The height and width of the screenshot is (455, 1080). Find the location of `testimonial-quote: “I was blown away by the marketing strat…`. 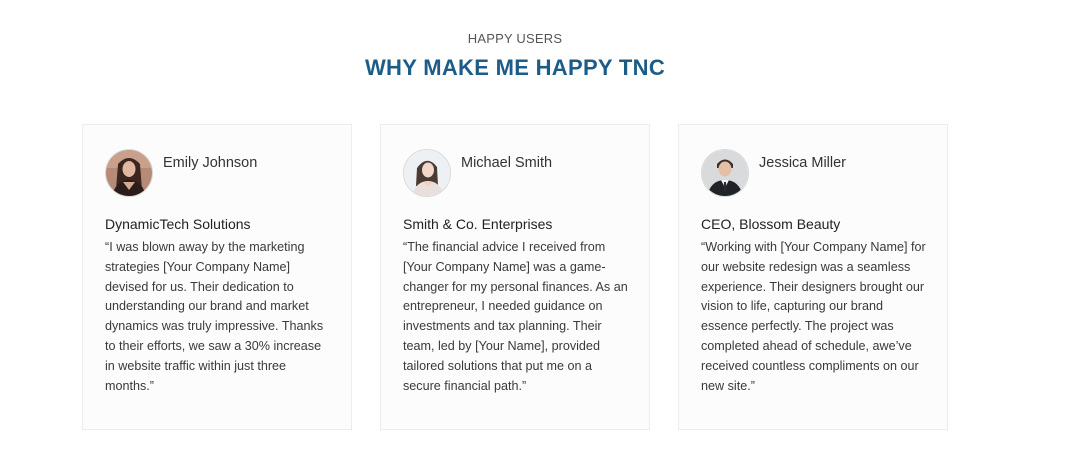

testimonial-quote: “I was blown away by the marketing strat… is located at coordinates (214, 316).